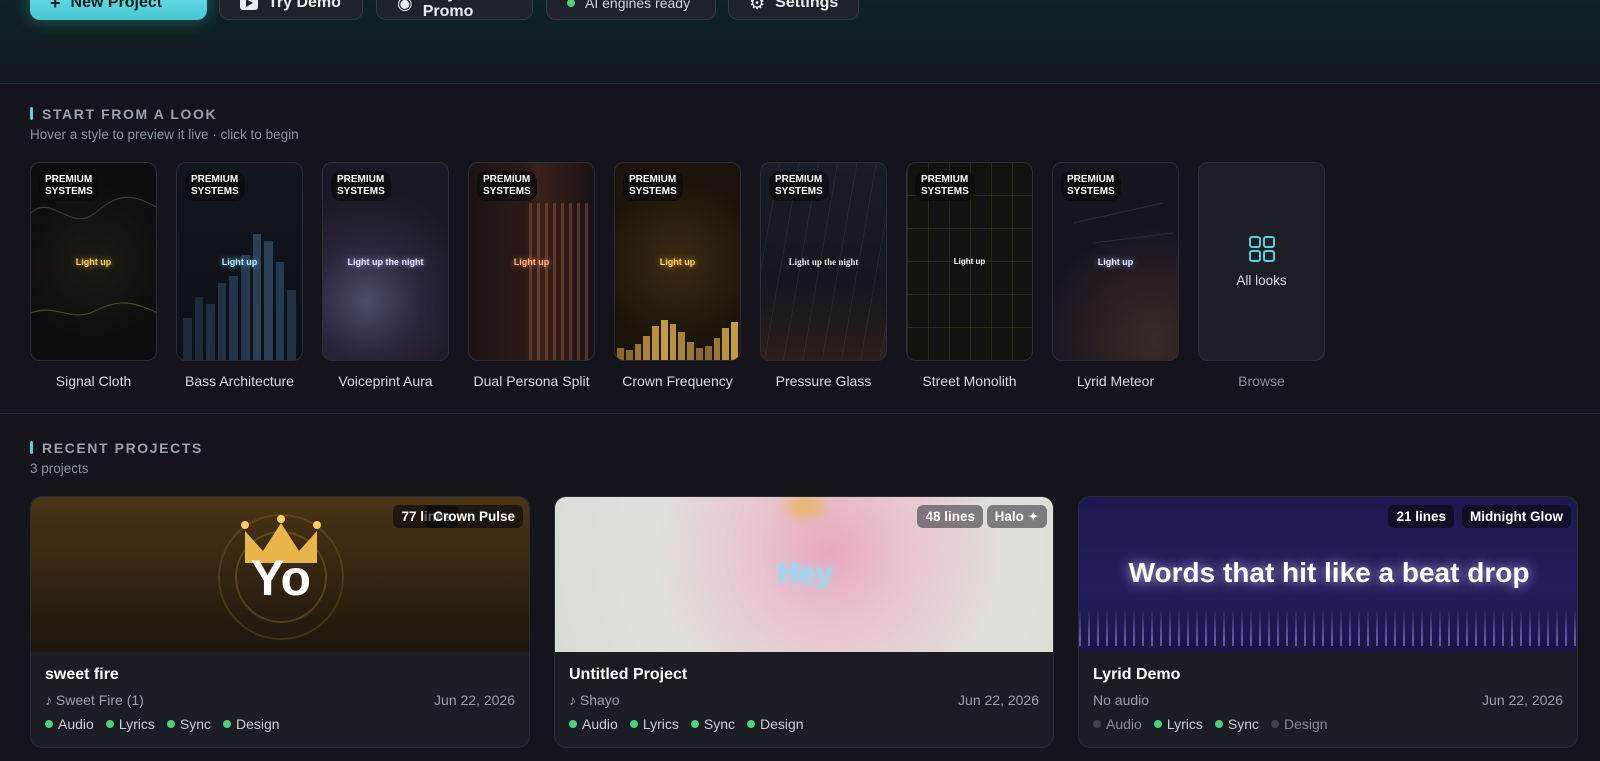 The image size is (1600, 761). I want to click on look-card-signal-cloth: PREMIUM SYSTEMS Light up Signal Cloth, so click(93, 275).